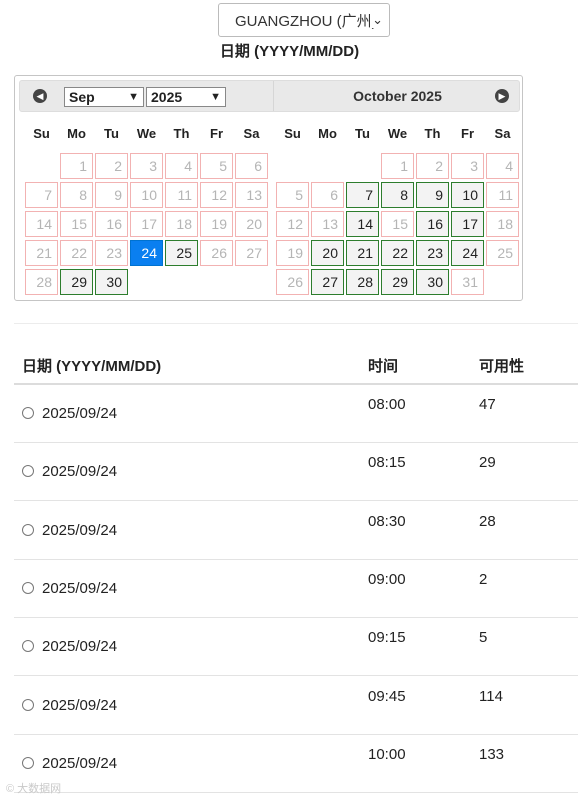  I want to click on calendar-day: 4, so click(502, 166).